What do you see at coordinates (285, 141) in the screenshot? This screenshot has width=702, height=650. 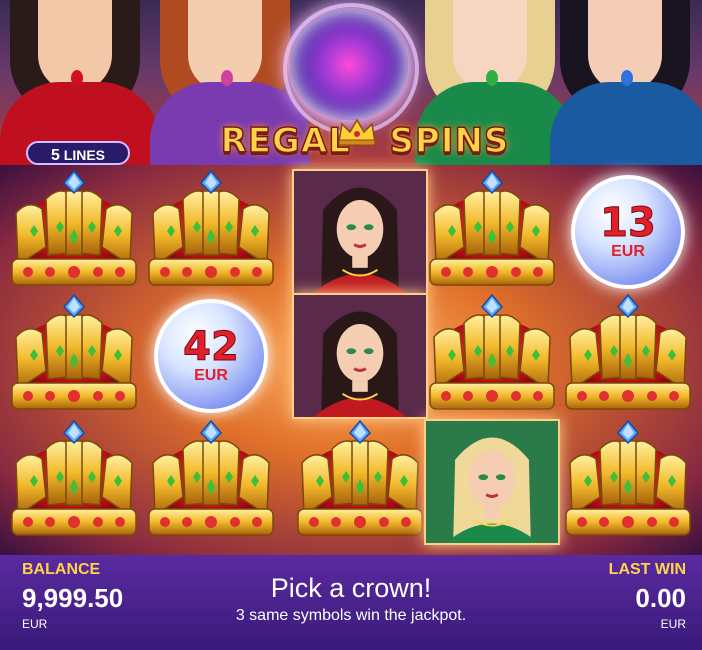 I see `title-regal: REGAL` at bounding box center [285, 141].